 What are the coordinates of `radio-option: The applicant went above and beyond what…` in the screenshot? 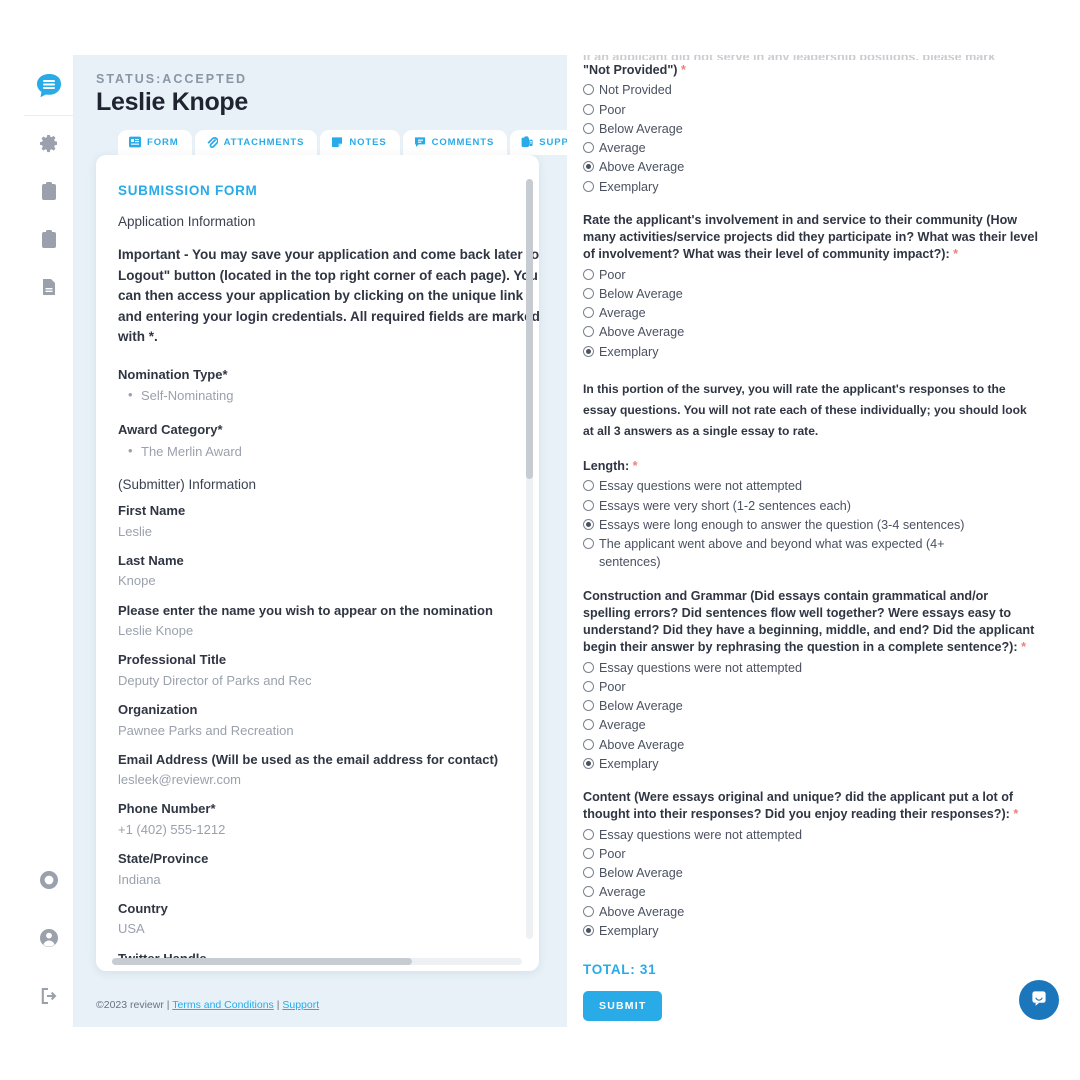 It's located at (810, 553).